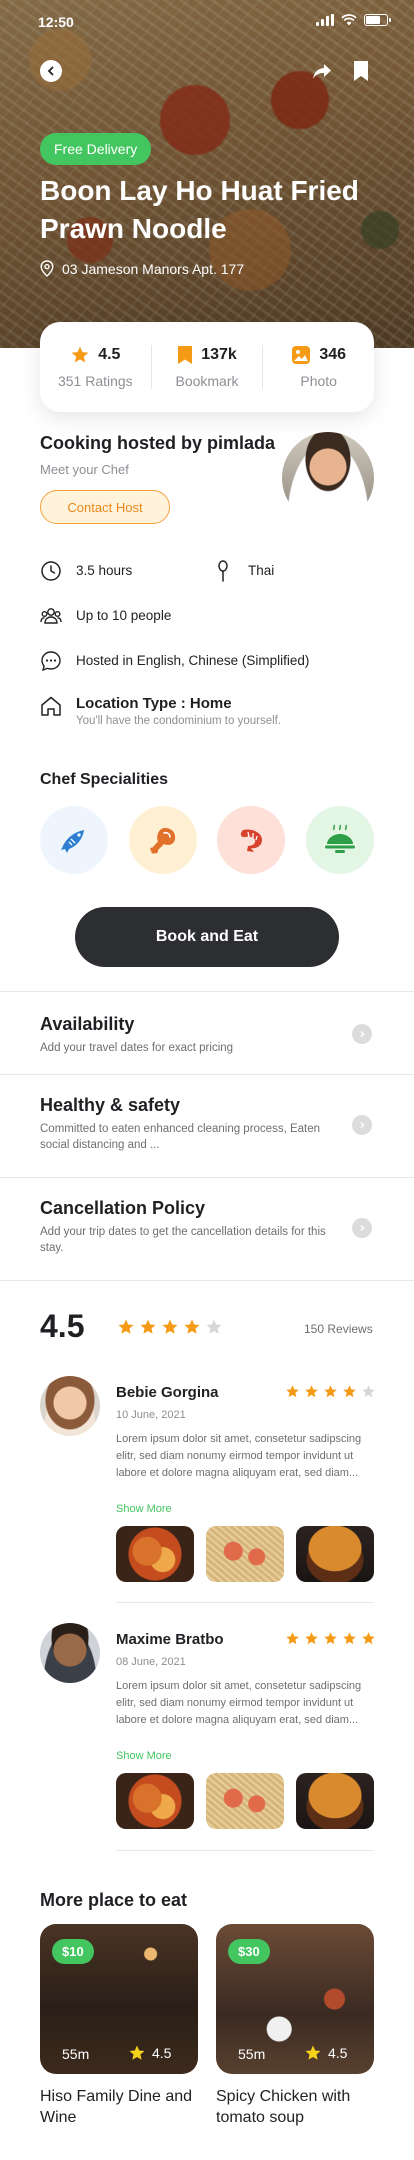 The width and height of the screenshot is (414, 2160). Describe the element at coordinates (174, 661) in the screenshot. I see `detail-languages: Hosted in English, Chinese (Simplified)` at that location.